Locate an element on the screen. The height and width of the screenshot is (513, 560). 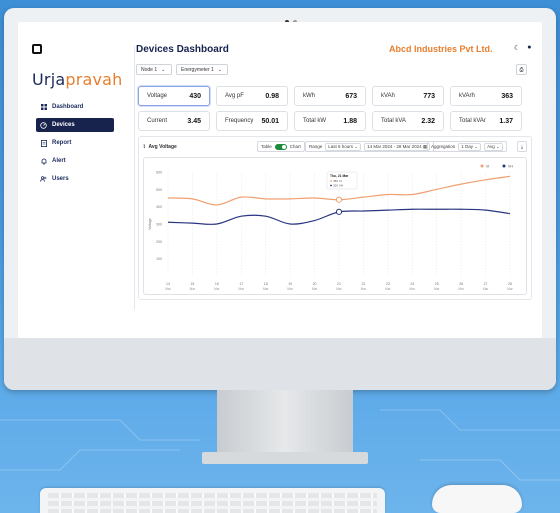
sidebar-item-report: Report is located at coordinates (75, 143).